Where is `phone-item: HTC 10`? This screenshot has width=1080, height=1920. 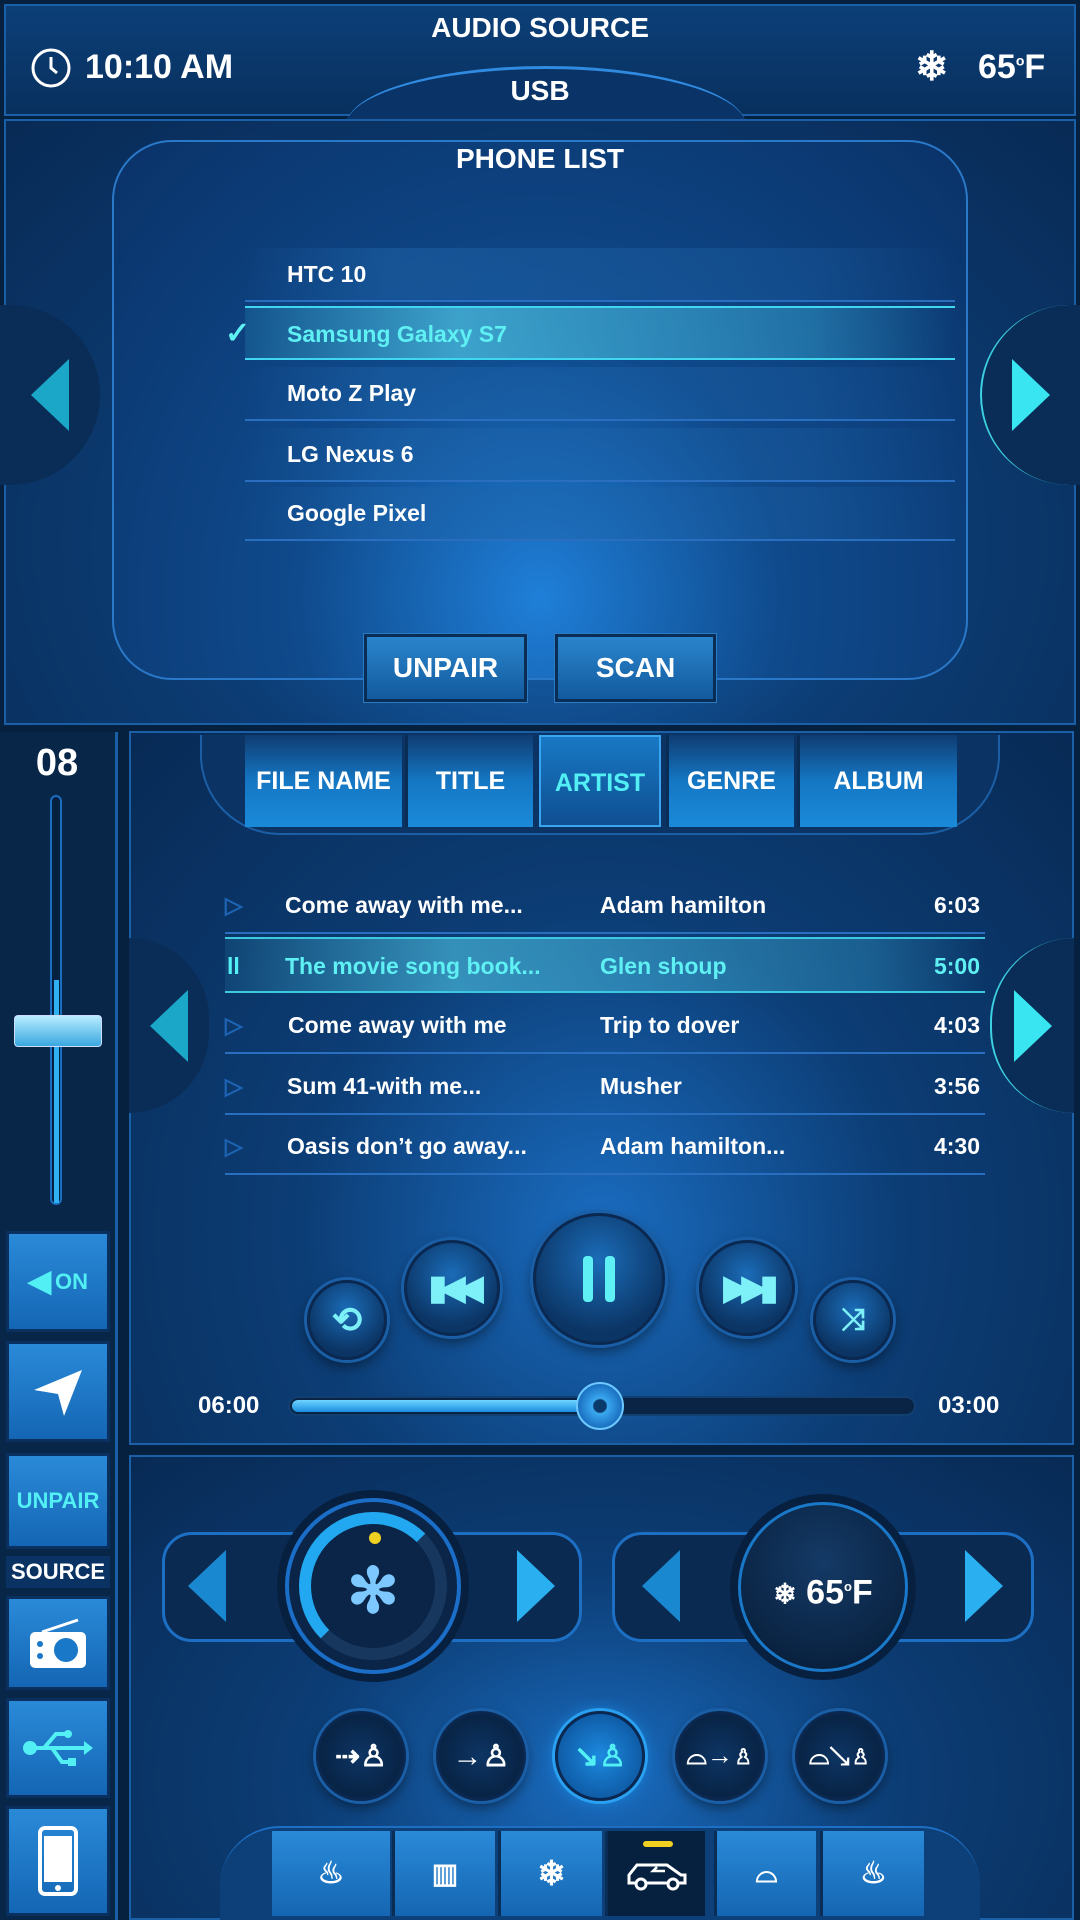 phone-item: HTC 10 is located at coordinates (600, 275).